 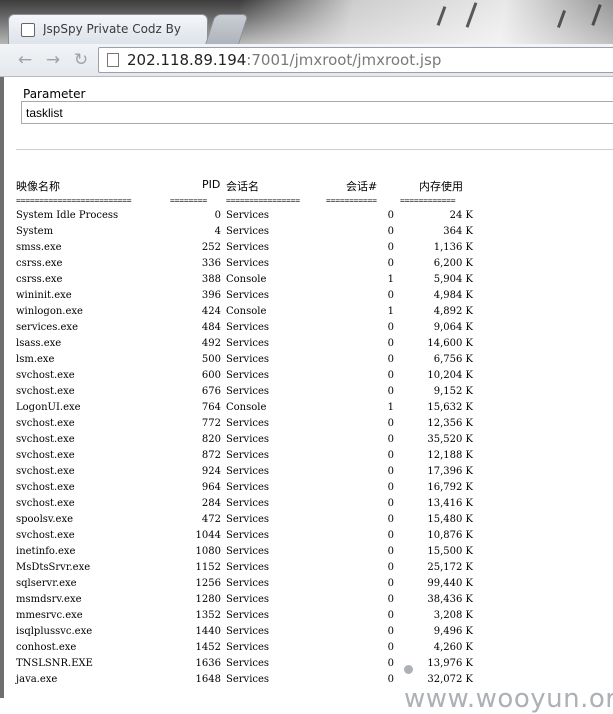 What do you see at coordinates (211, 311) in the screenshot?
I see `cell-pid: 424` at bounding box center [211, 311].